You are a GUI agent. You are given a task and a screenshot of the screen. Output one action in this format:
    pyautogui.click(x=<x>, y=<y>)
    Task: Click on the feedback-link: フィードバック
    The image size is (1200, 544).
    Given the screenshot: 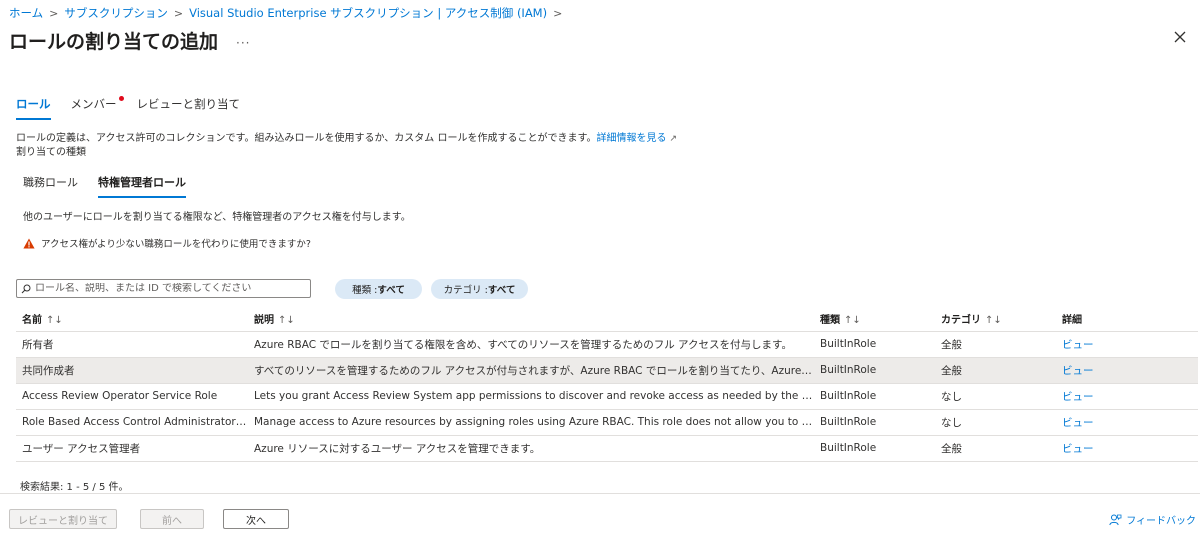 What is the action you would take?
    pyautogui.click(x=1152, y=519)
    